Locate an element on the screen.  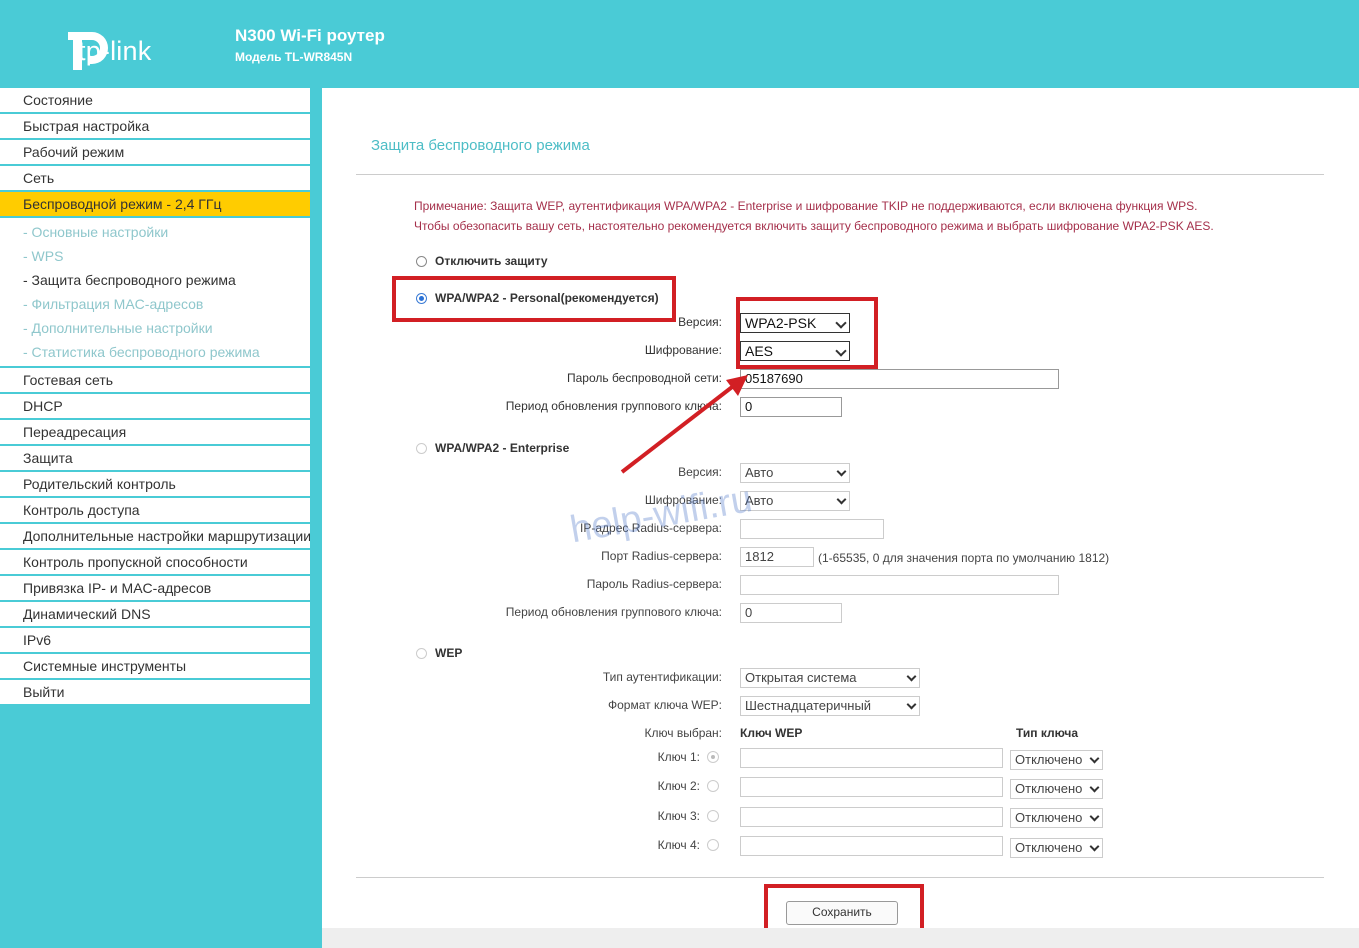
wep-key-3-type-value: Отключено is located at coordinates (1049, 817).